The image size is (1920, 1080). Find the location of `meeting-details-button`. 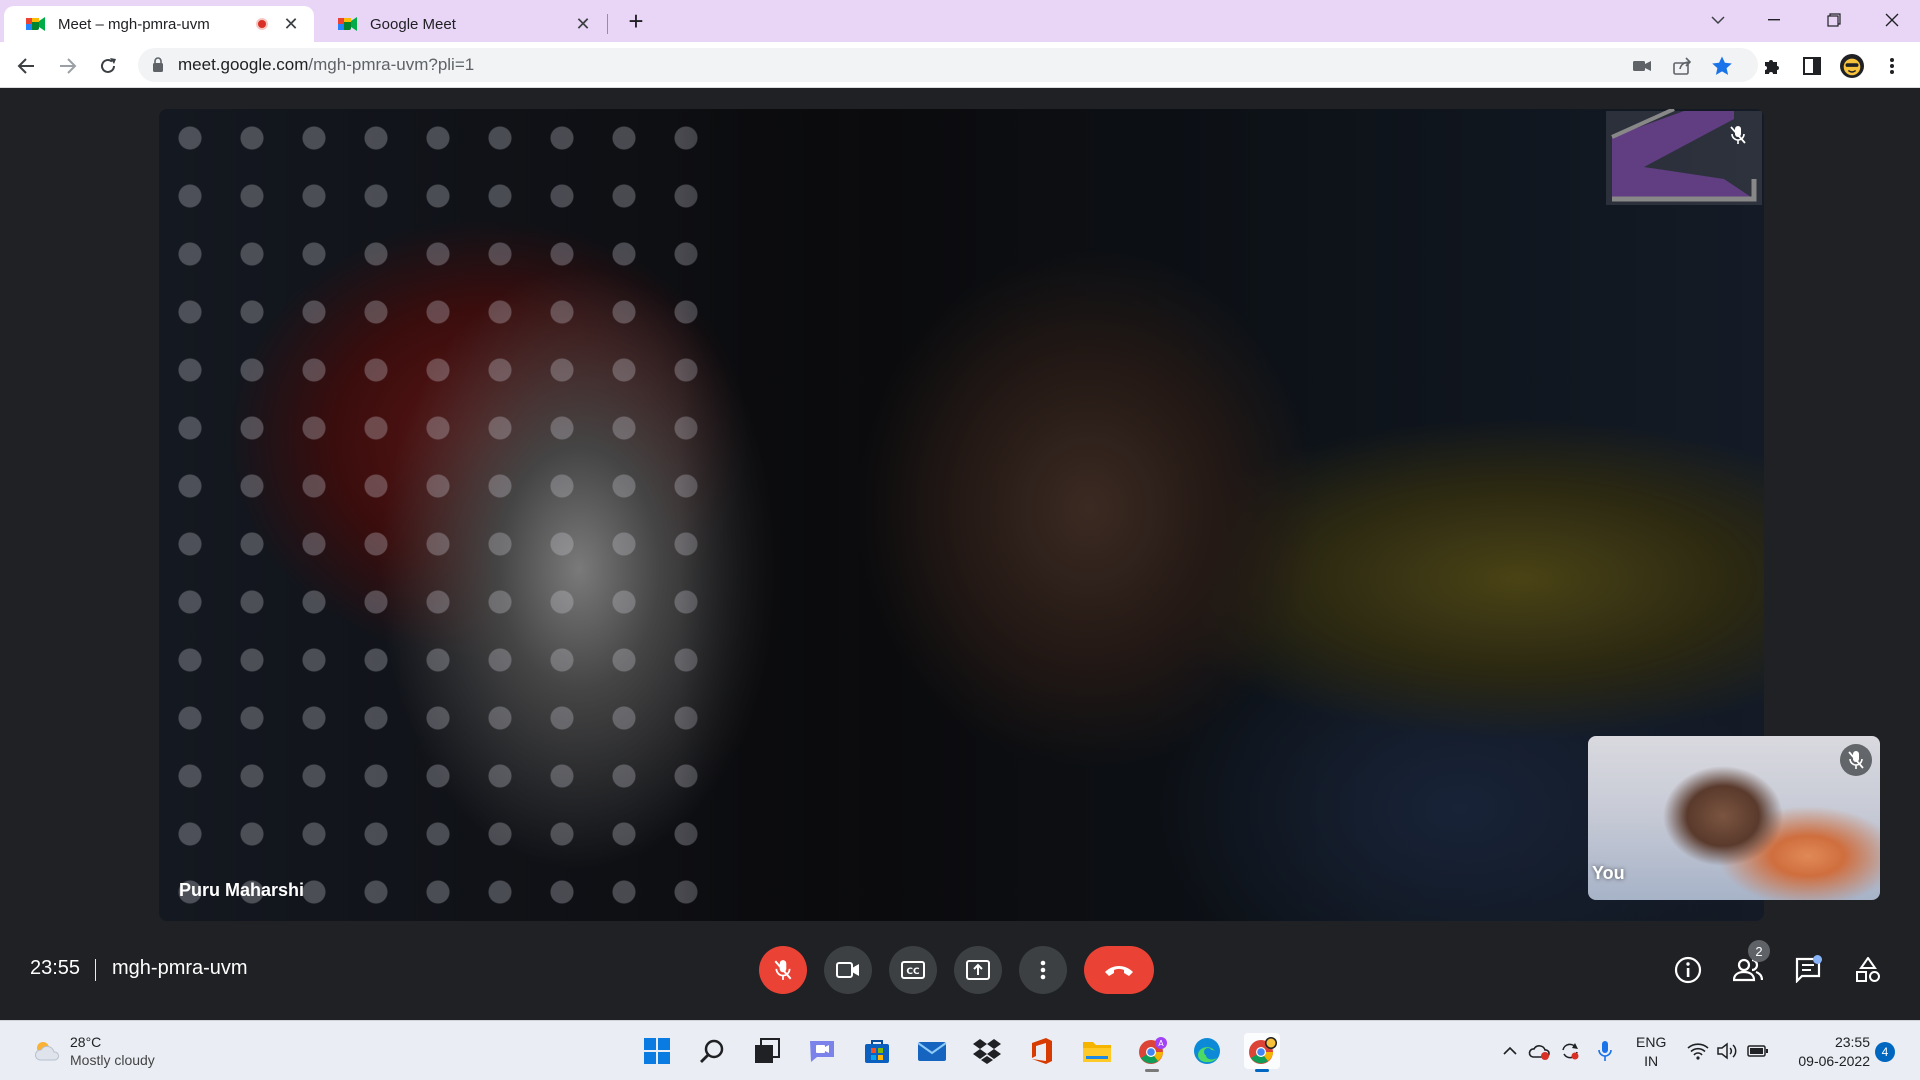

meeting-details-button is located at coordinates (1688, 970).